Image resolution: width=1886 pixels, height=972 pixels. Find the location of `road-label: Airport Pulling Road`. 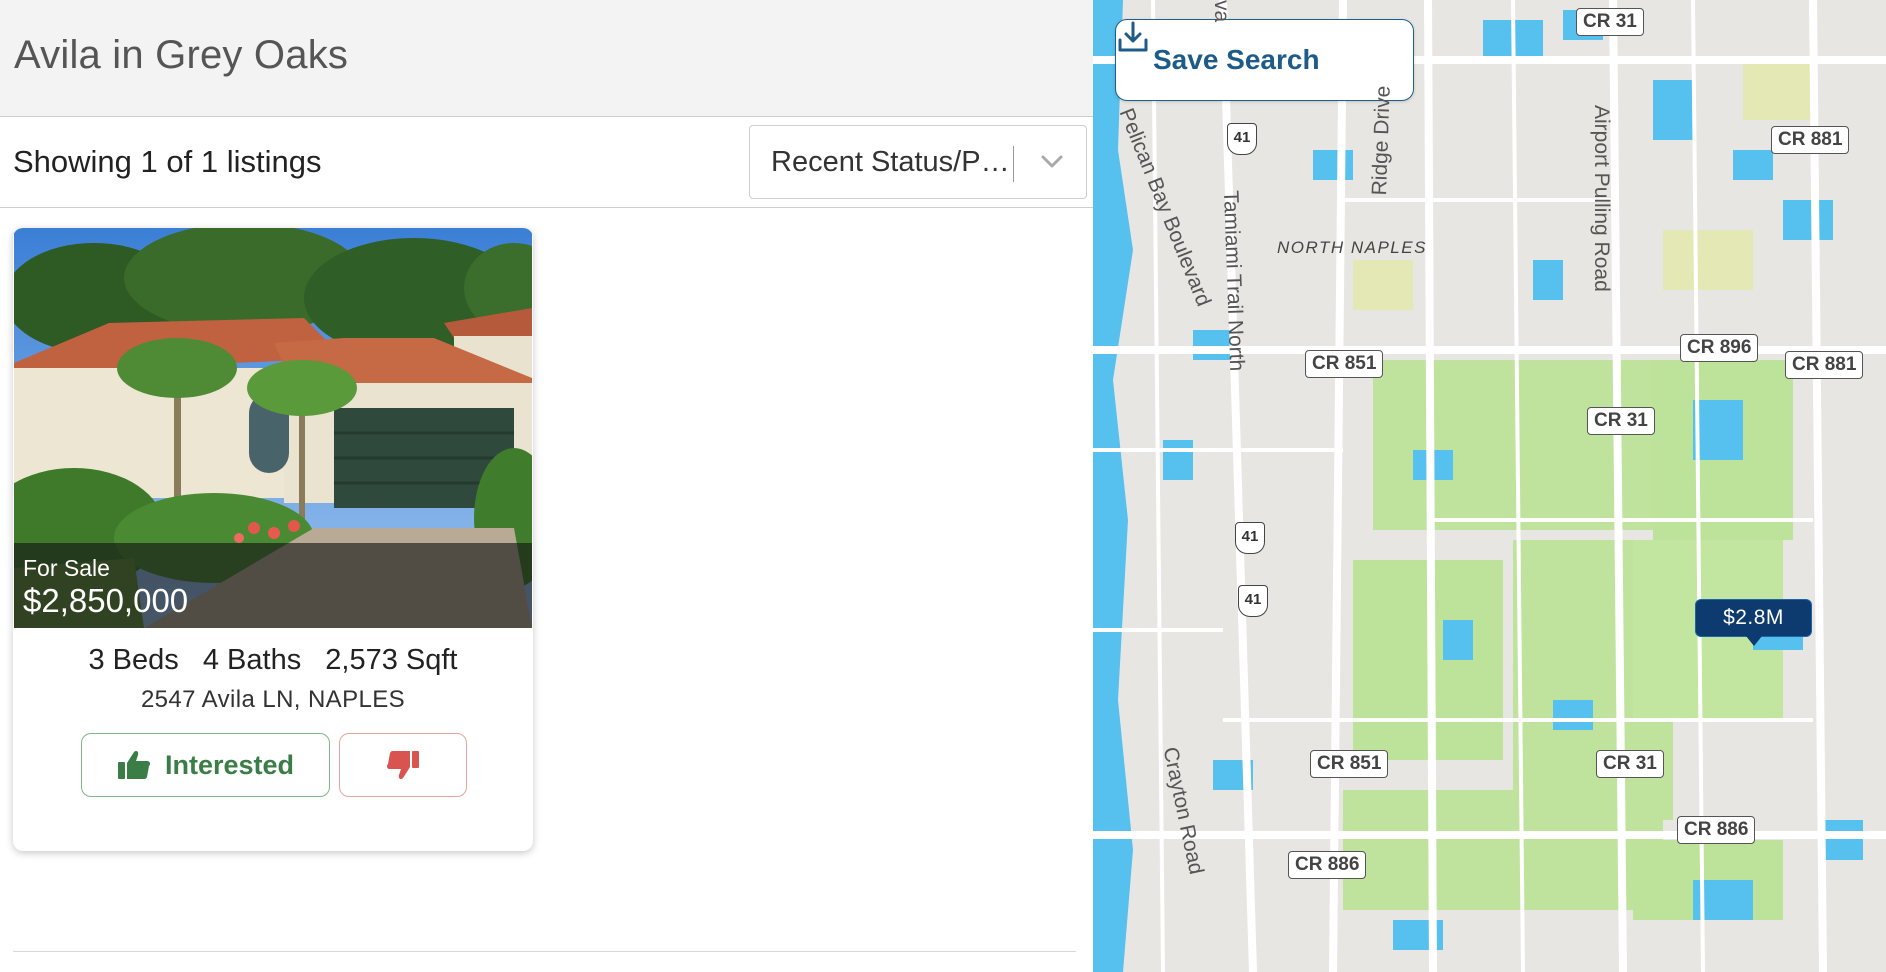

road-label: Airport Pulling Road is located at coordinates (1601, 198).